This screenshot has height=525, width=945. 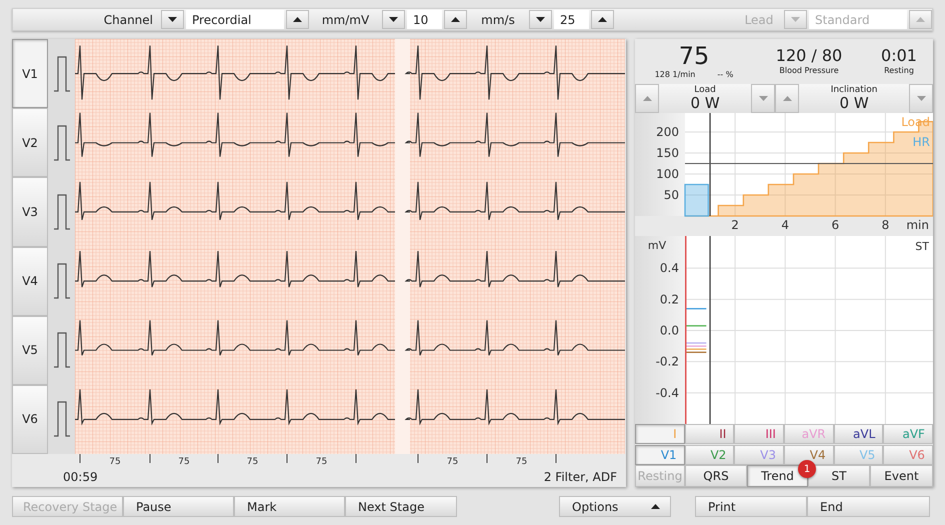 What do you see at coordinates (694, 56) in the screenshot?
I see `heart-rate-value: 75` at bounding box center [694, 56].